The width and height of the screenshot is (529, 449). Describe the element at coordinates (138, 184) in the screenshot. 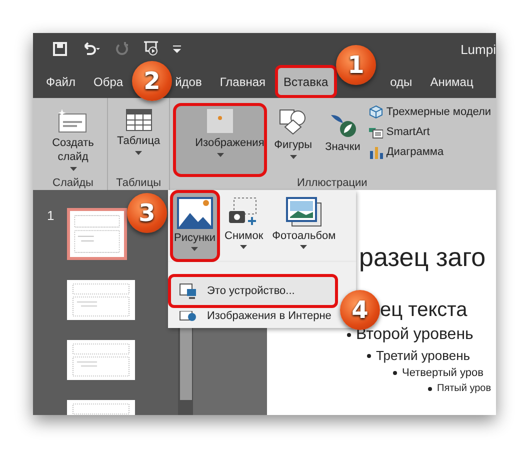

I see `group-label: Таблицы` at that location.